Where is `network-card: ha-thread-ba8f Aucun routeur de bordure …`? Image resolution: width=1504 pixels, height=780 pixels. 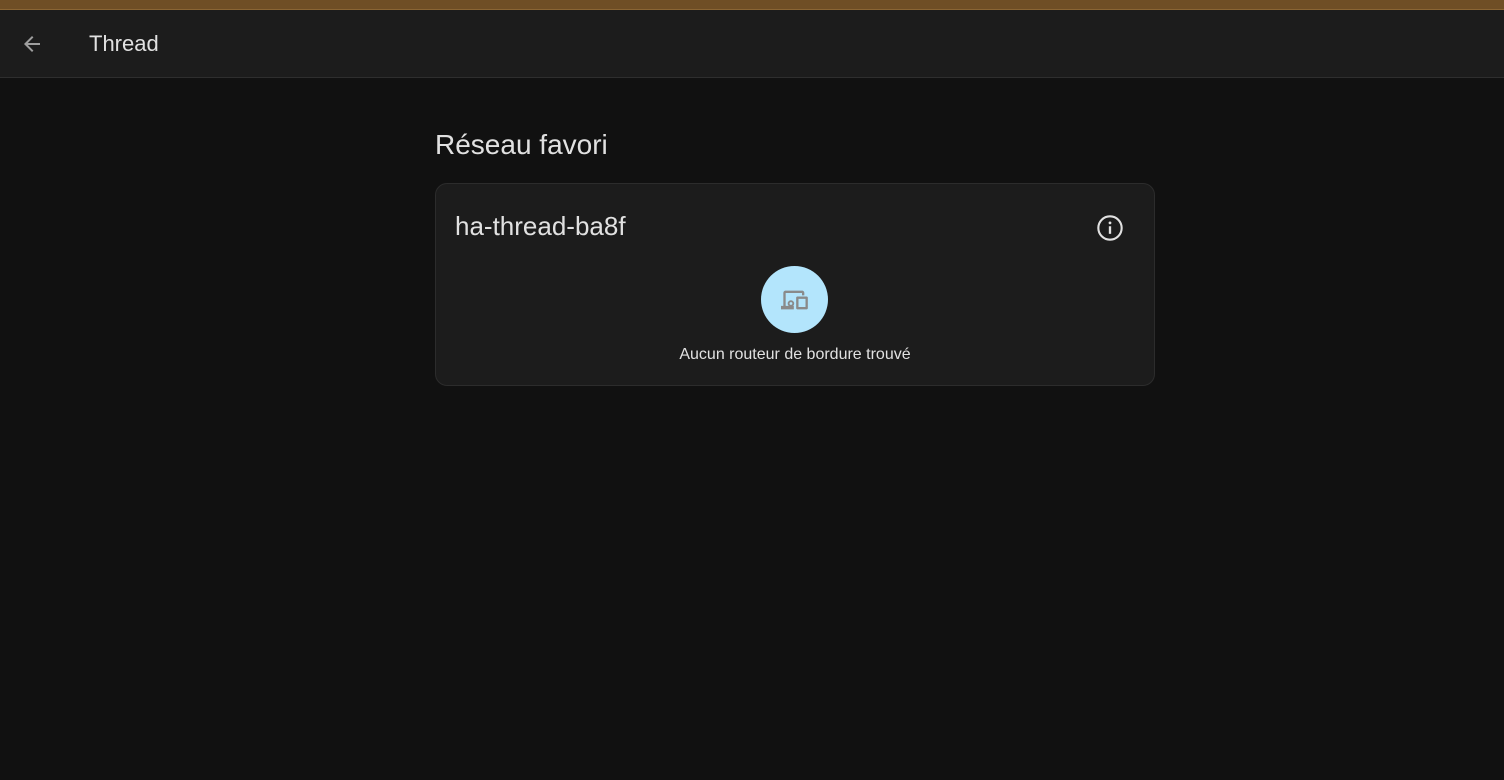
network-card: ha-thread-ba8f Aucun routeur de bordure … is located at coordinates (795, 284).